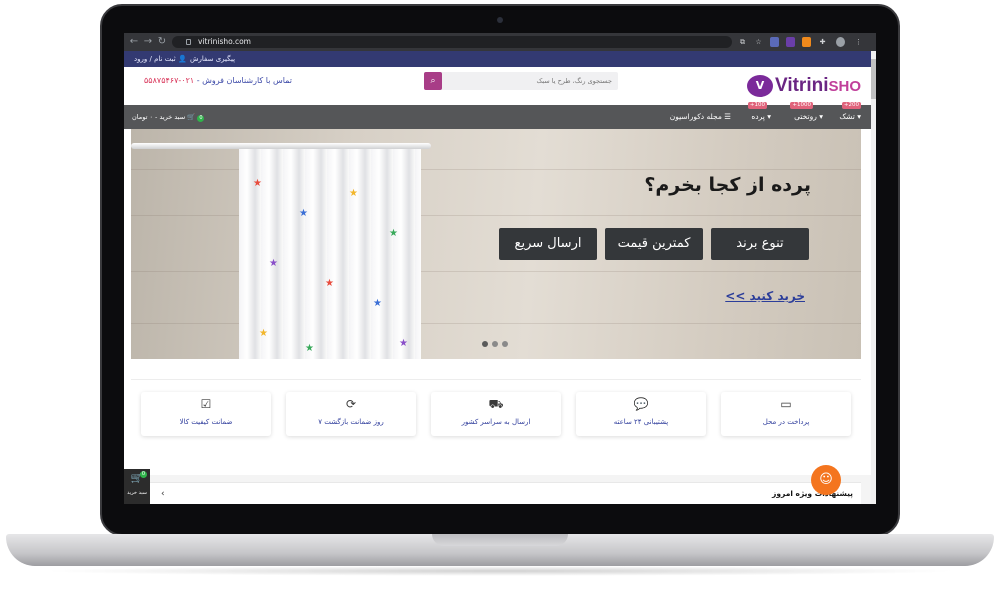  Describe the element at coordinates (641, 422) in the screenshot. I see `feature-label: پشتیبانی ۲۴ ساعته` at that location.